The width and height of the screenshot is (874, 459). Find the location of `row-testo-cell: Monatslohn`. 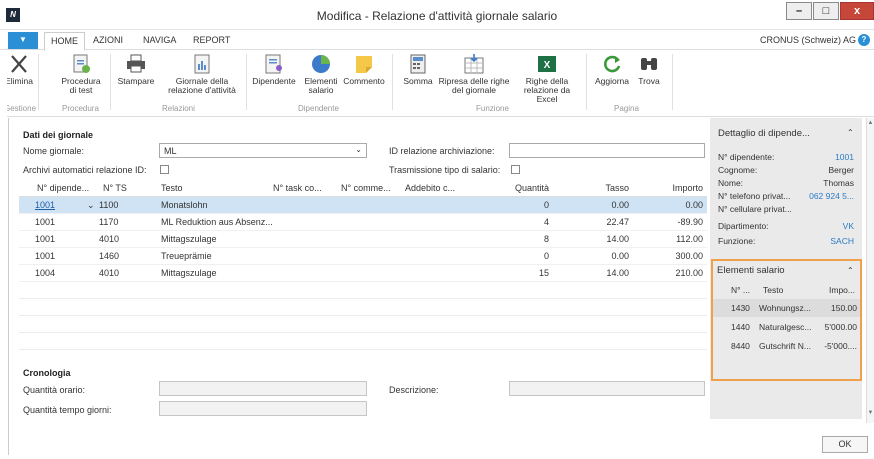

row-testo-cell: Monatslohn is located at coordinates (184, 205).